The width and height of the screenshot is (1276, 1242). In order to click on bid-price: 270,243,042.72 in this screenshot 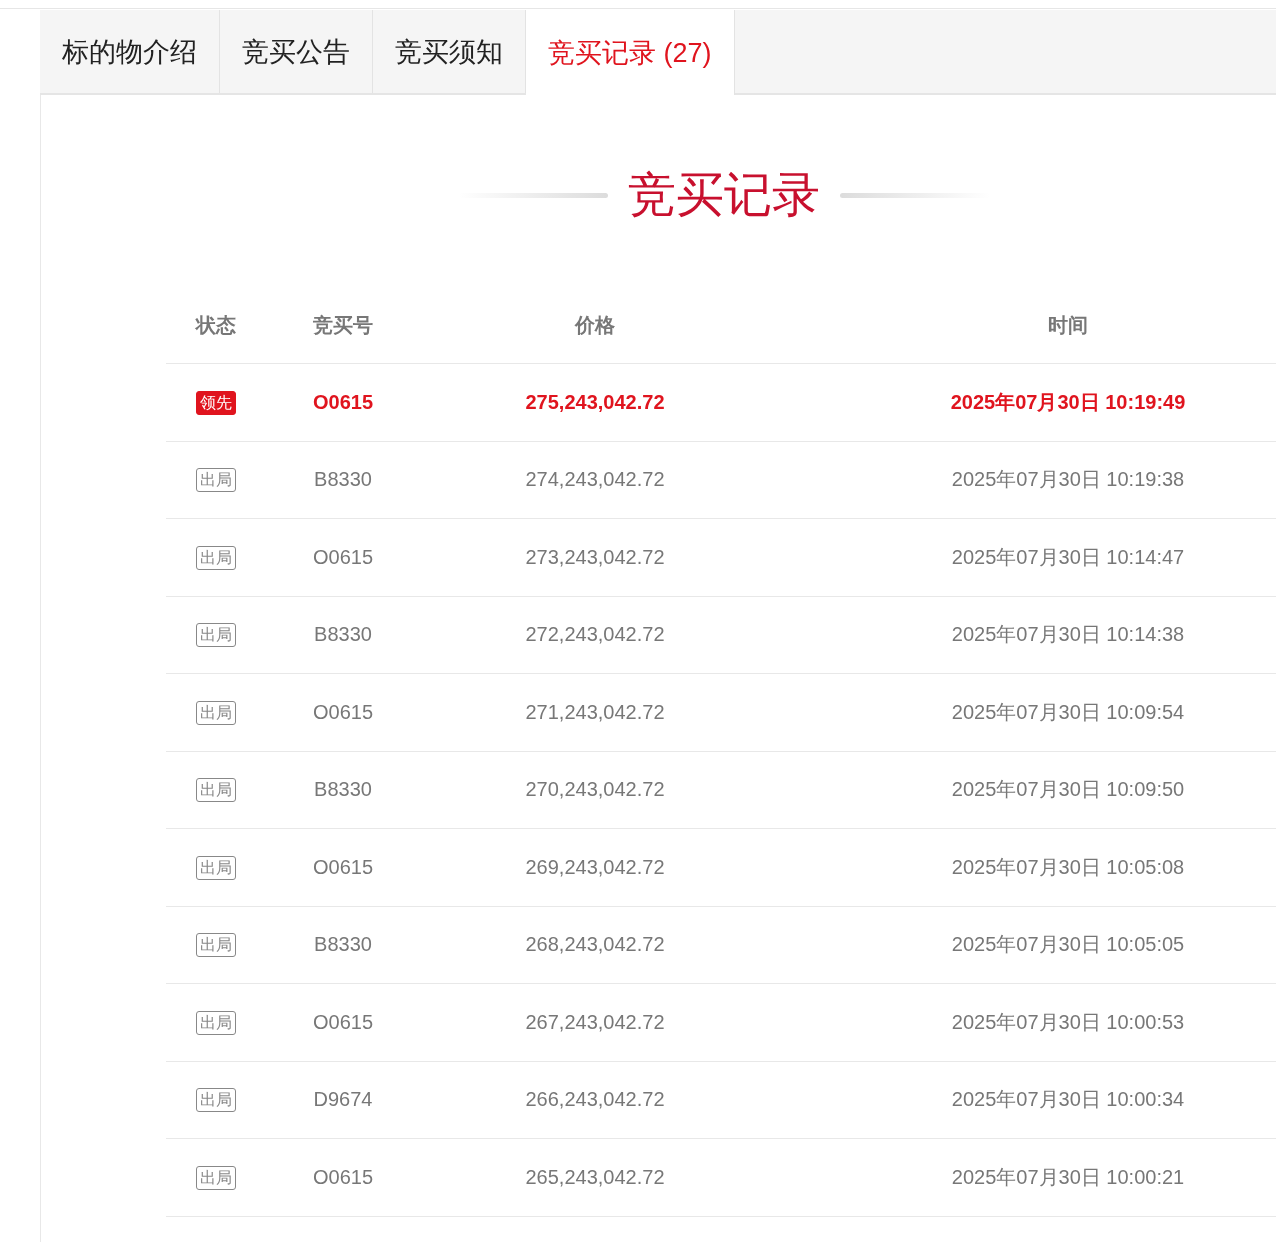, I will do `click(595, 789)`.